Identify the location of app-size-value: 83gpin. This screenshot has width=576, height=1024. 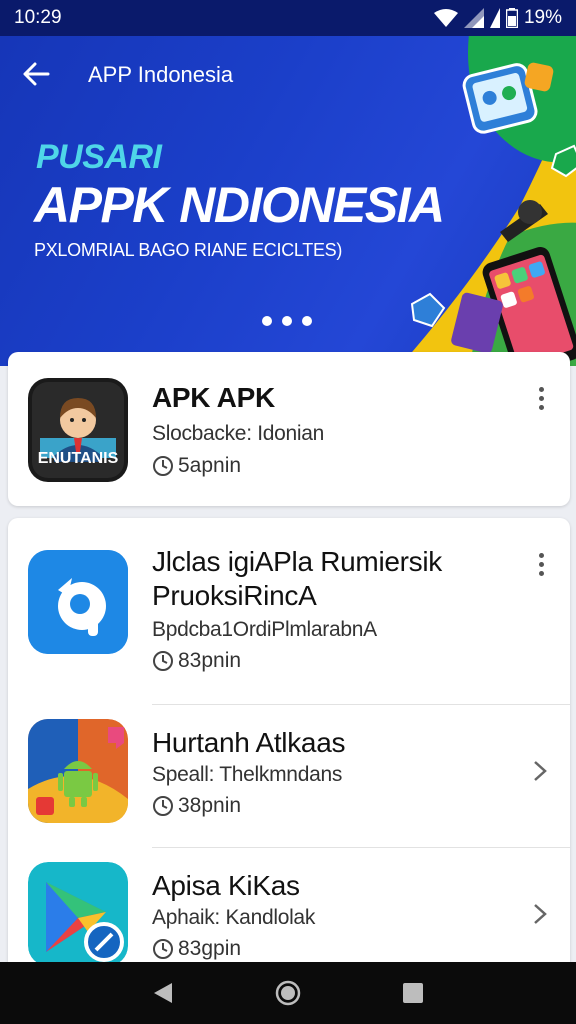
(210, 948).